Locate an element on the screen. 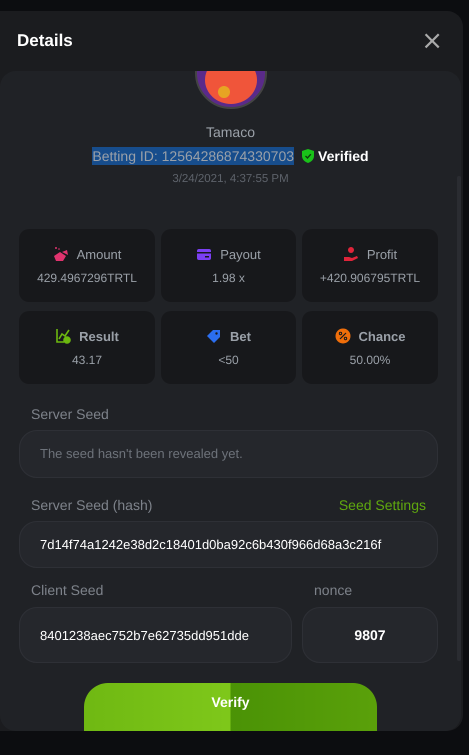  field-label: Server Seed is located at coordinates (70, 414).